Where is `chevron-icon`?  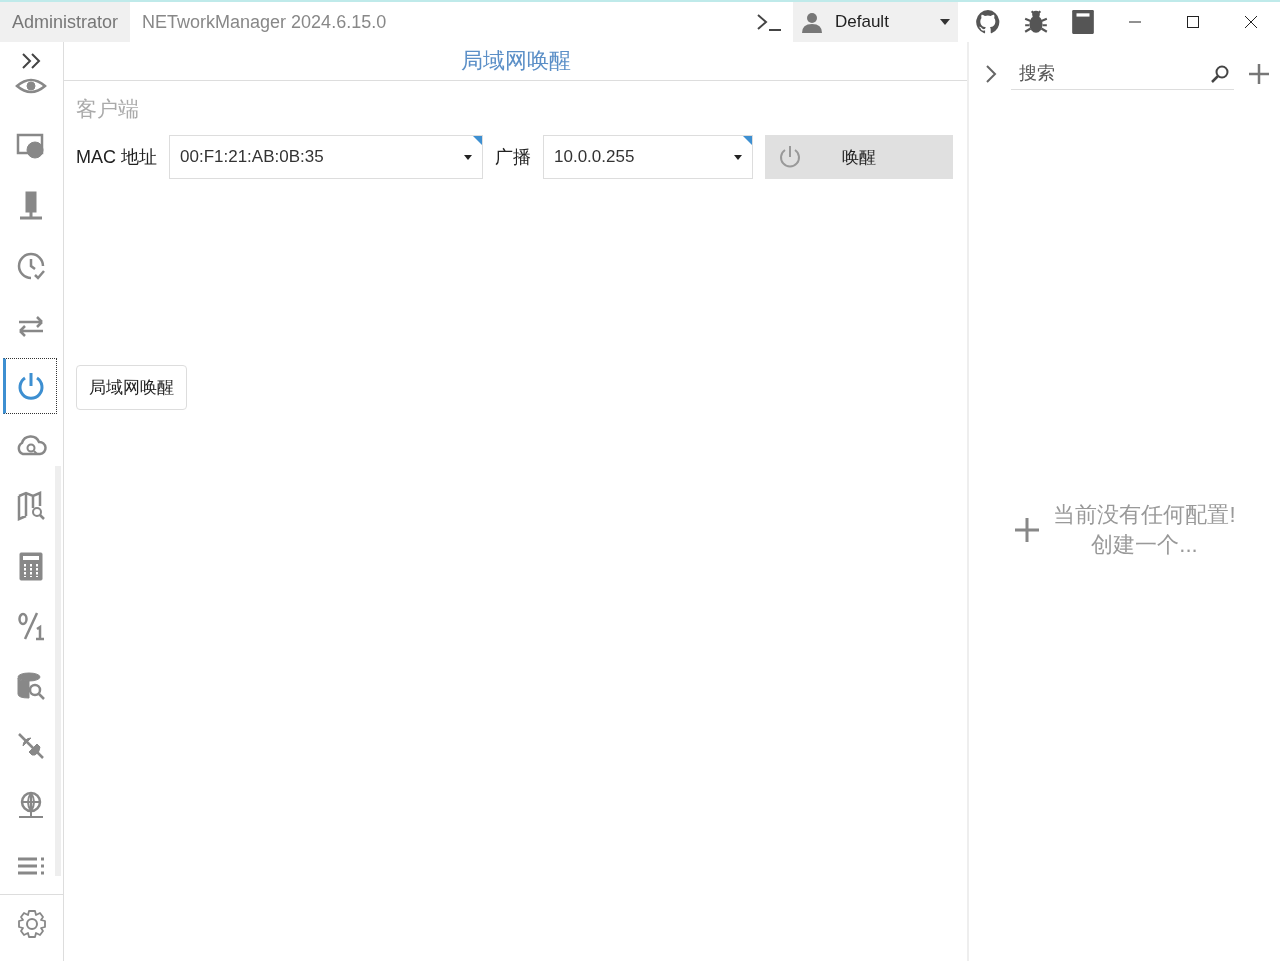 chevron-icon is located at coordinates (991, 74).